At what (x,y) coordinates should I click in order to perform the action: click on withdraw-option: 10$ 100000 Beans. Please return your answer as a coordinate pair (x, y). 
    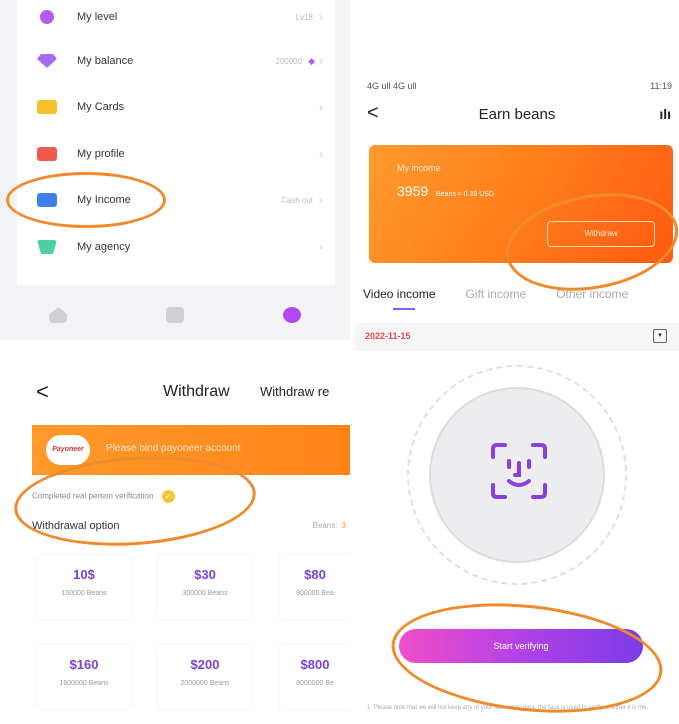
    Looking at the image, I should click on (84, 587).